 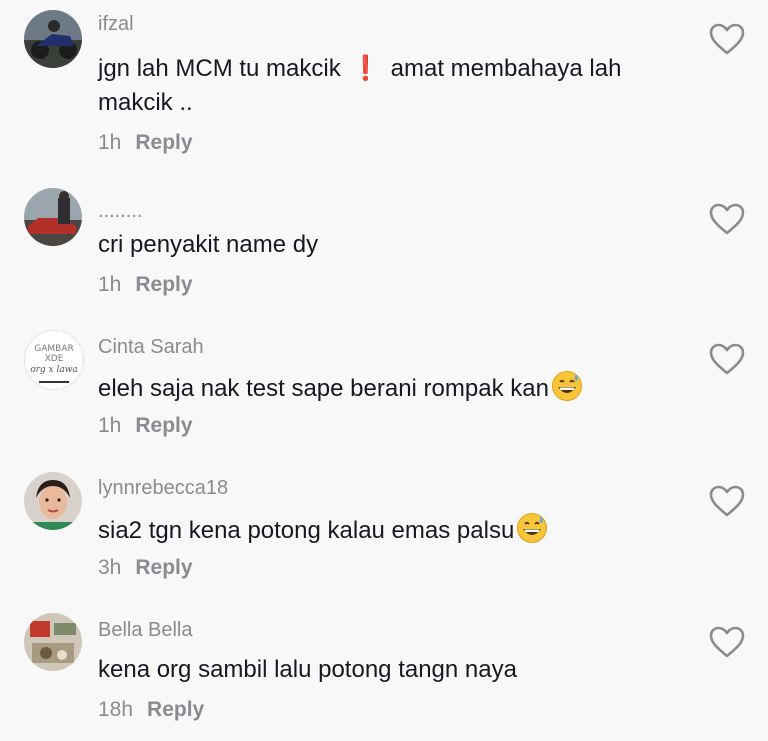 What do you see at coordinates (219, 68) in the screenshot?
I see `comment-text-part: jgn lah MCM tu makcik` at bounding box center [219, 68].